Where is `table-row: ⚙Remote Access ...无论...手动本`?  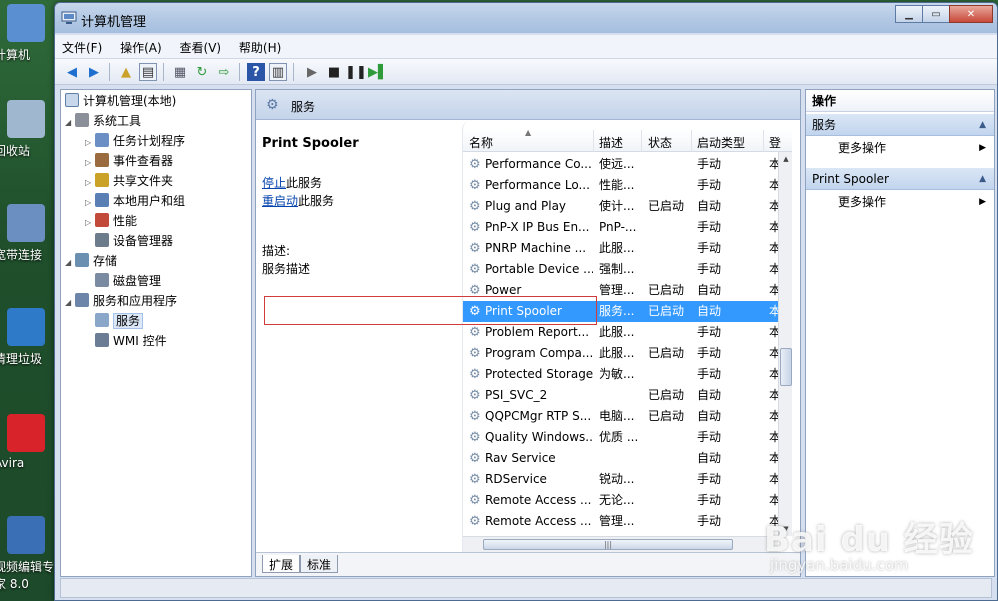 table-row: ⚙Remote Access ...无论...手动本 is located at coordinates (621, 500).